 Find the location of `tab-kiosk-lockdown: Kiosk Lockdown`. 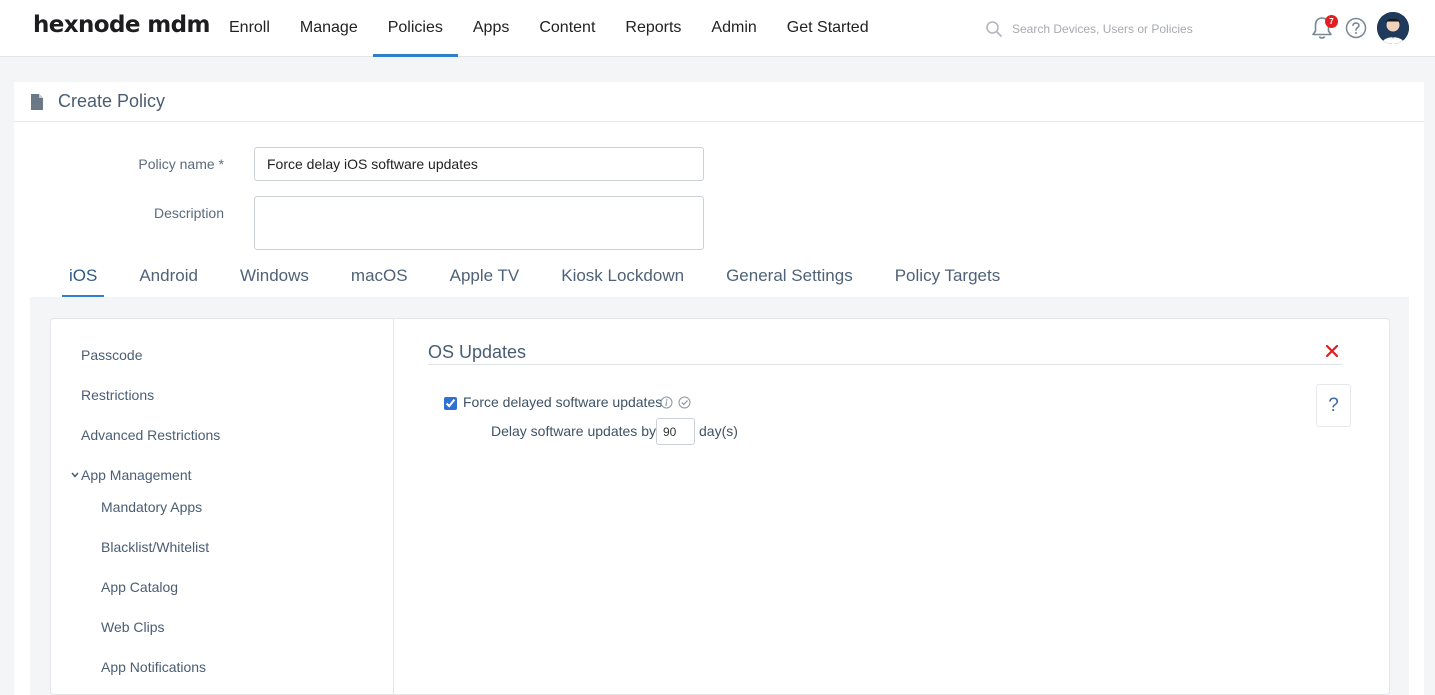

tab-kiosk-lockdown: Kiosk Lockdown is located at coordinates (622, 282).